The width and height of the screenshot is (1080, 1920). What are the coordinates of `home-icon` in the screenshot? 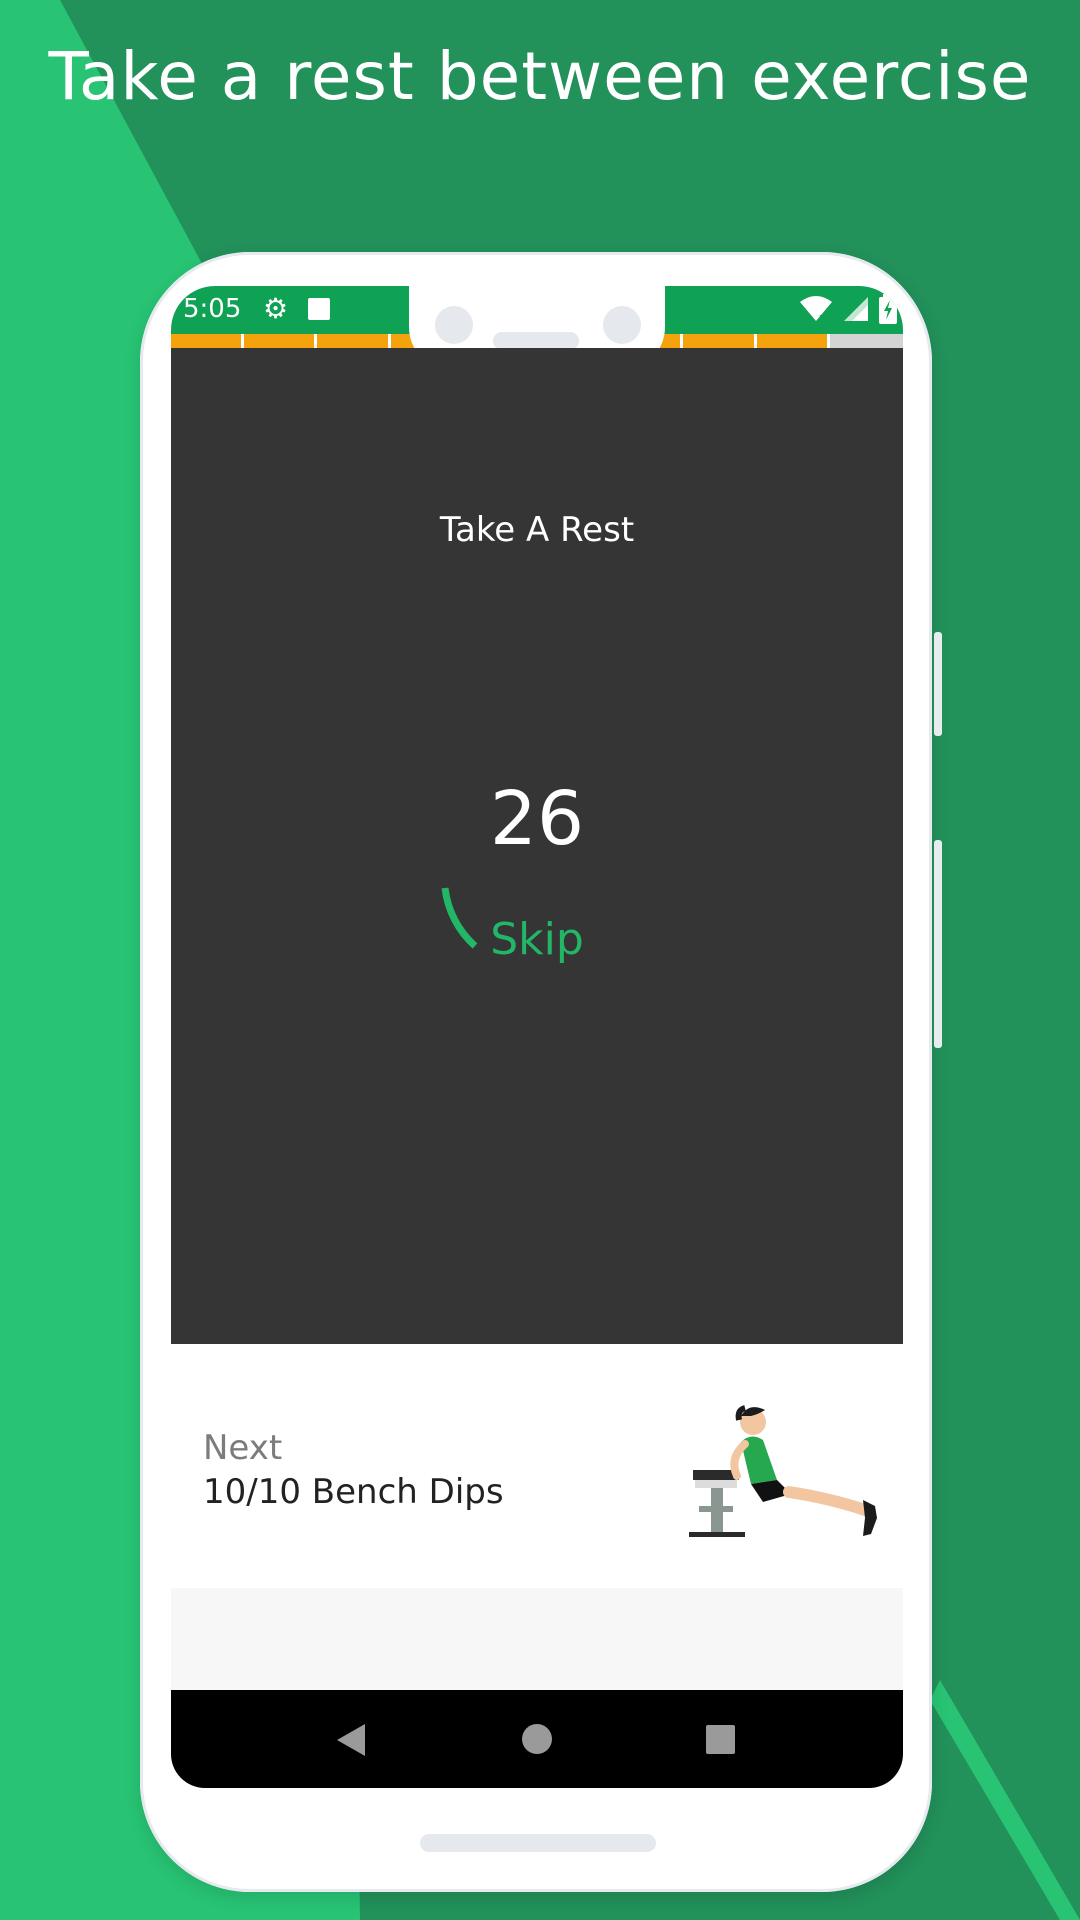 It's located at (537, 1739).